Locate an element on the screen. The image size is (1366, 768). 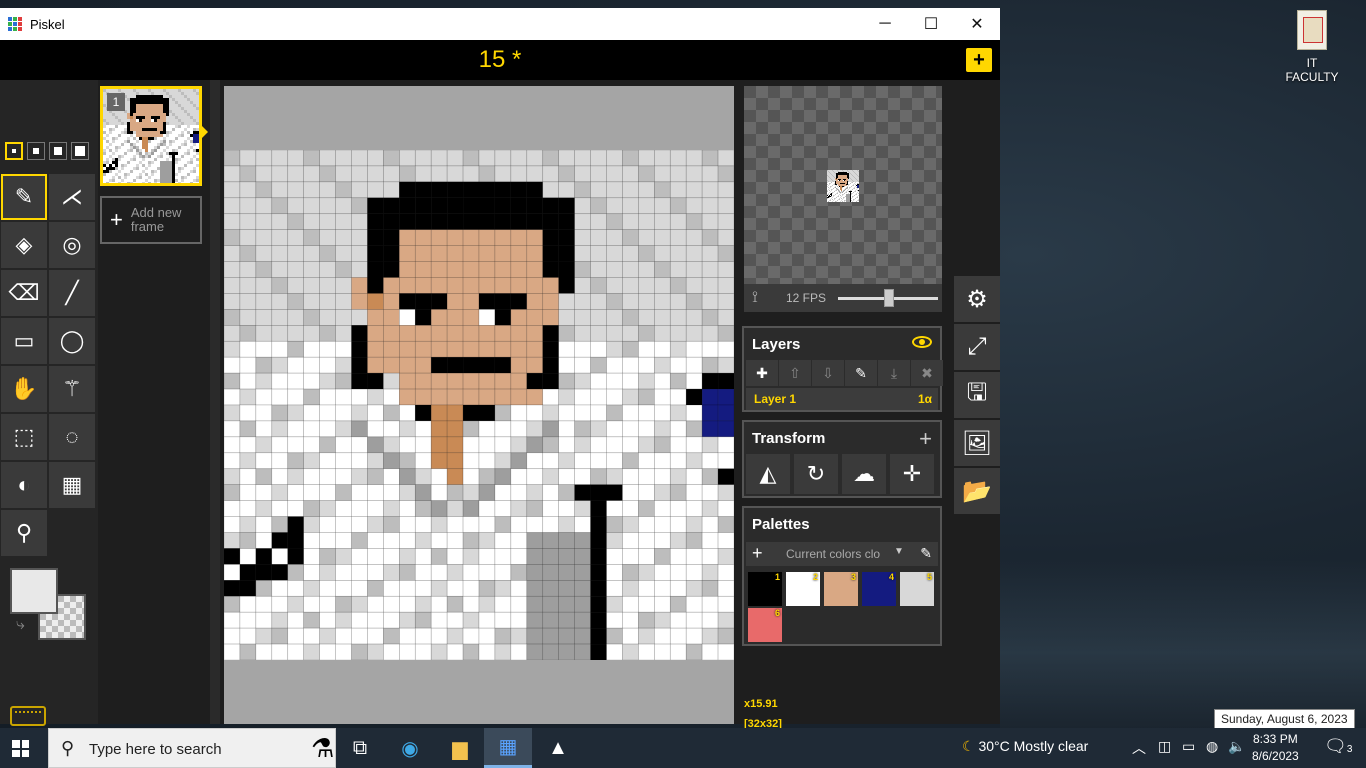
weather-text: 30°C Mostly clear is located at coordinates (1033, 746).